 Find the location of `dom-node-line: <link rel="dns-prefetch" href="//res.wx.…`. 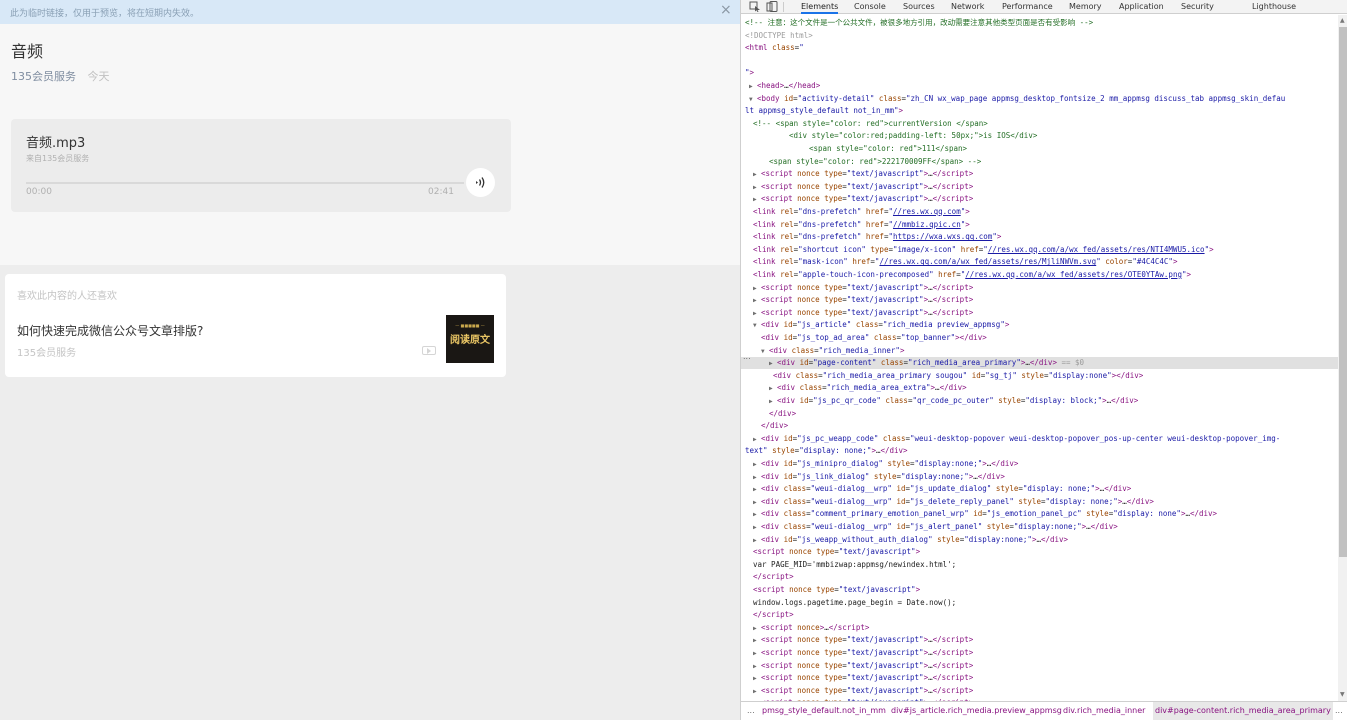

dom-node-line: <link rel="dns-prefetch" href="//res.wx.… is located at coordinates (855, 212).